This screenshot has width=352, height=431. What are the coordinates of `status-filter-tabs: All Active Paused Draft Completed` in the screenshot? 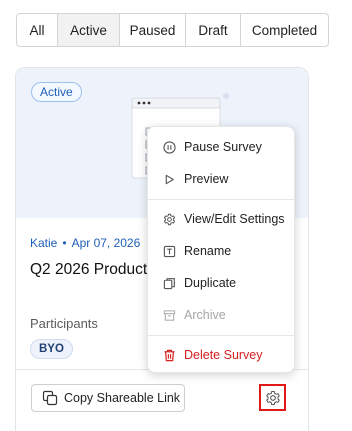 It's located at (172, 30).